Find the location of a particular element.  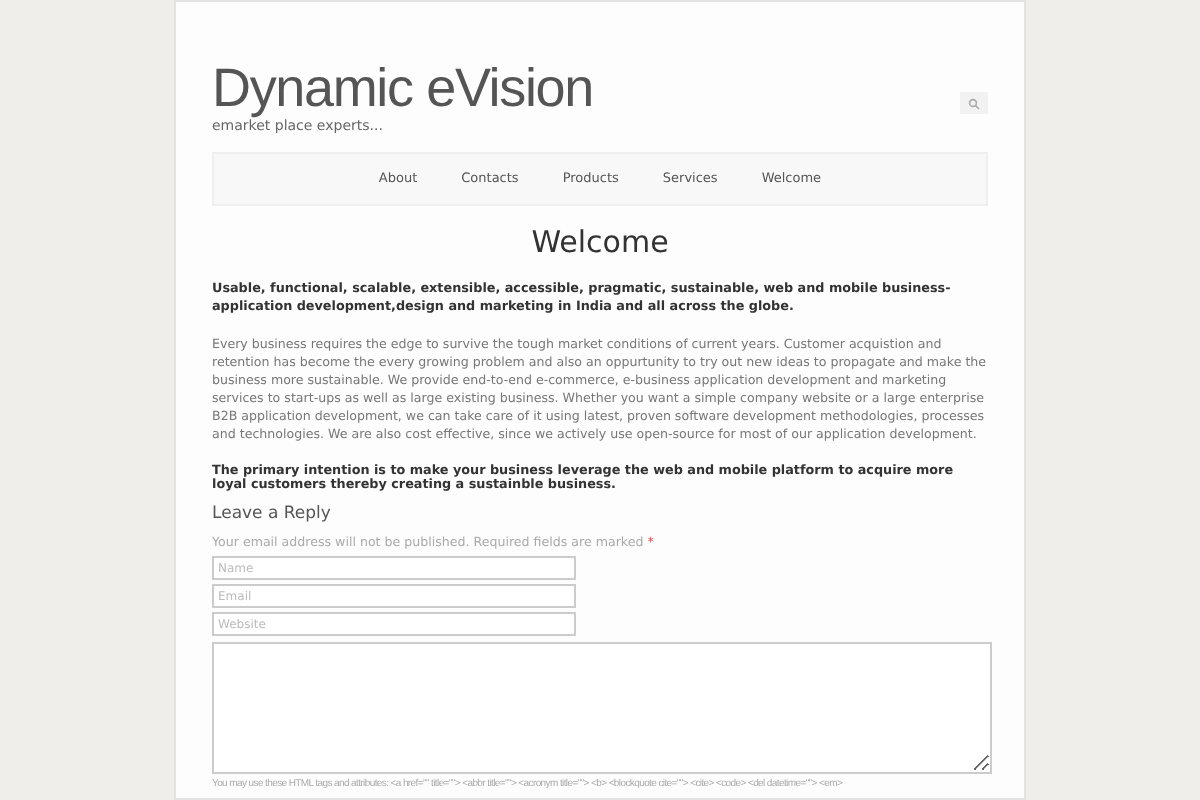

search-button is located at coordinates (974, 103).